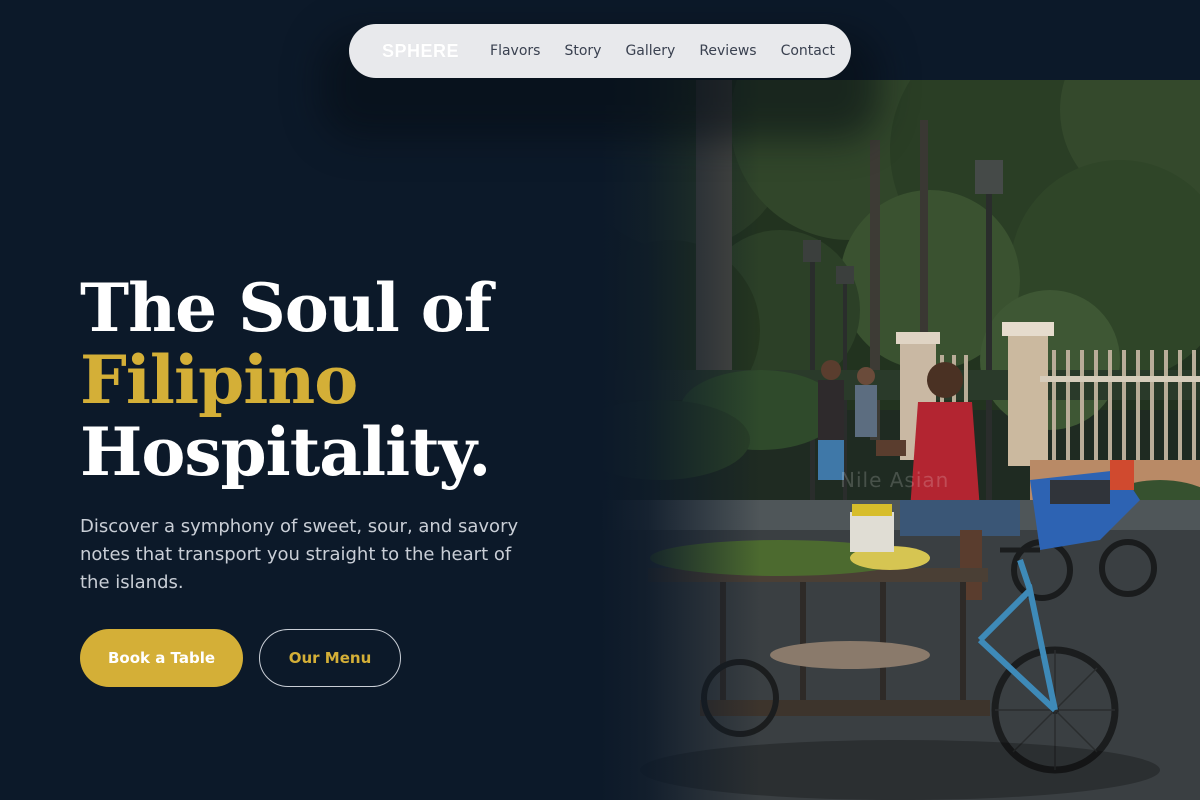 The width and height of the screenshot is (1200, 800). I want to click on book-table-button: Book a Table, so click(161, 658).